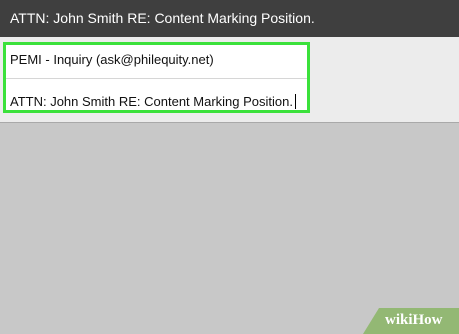 This screenshot has height=334, width=459. I want to click on wikihow-logo-how: How, so click(427, 320).